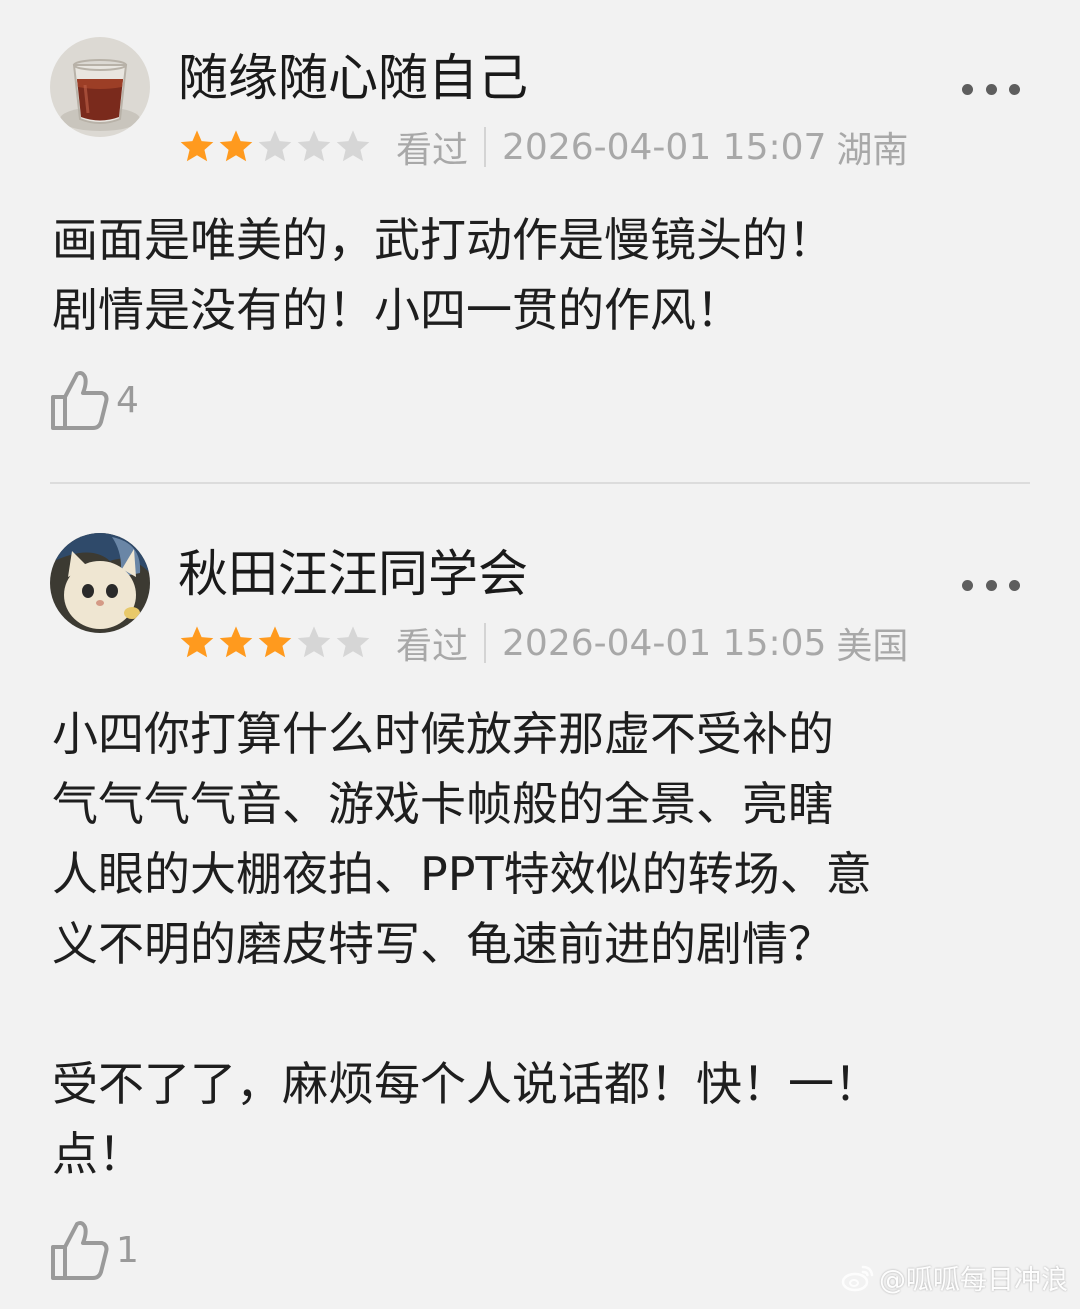 This screenshot has height=1309, width=1080. Describe the element at coordinates (353, 574) in the screenshot. I see `username: 秋田汪汪同学会` at that location.